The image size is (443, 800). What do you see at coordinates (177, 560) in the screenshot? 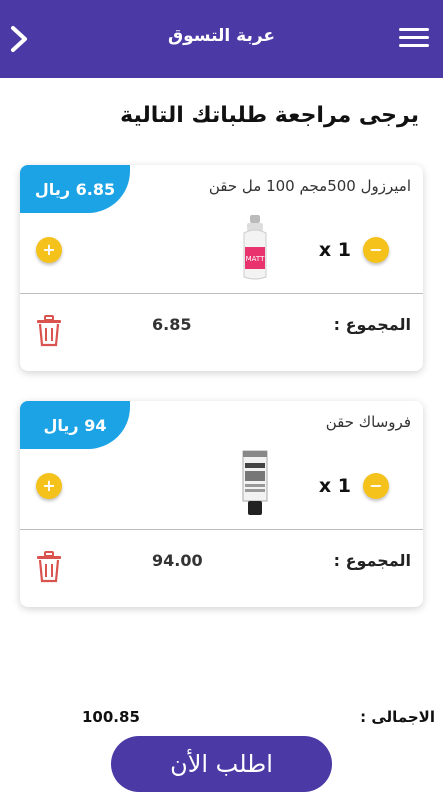
I see `item-total-value: 94.00` at bounding box center [177, 560].